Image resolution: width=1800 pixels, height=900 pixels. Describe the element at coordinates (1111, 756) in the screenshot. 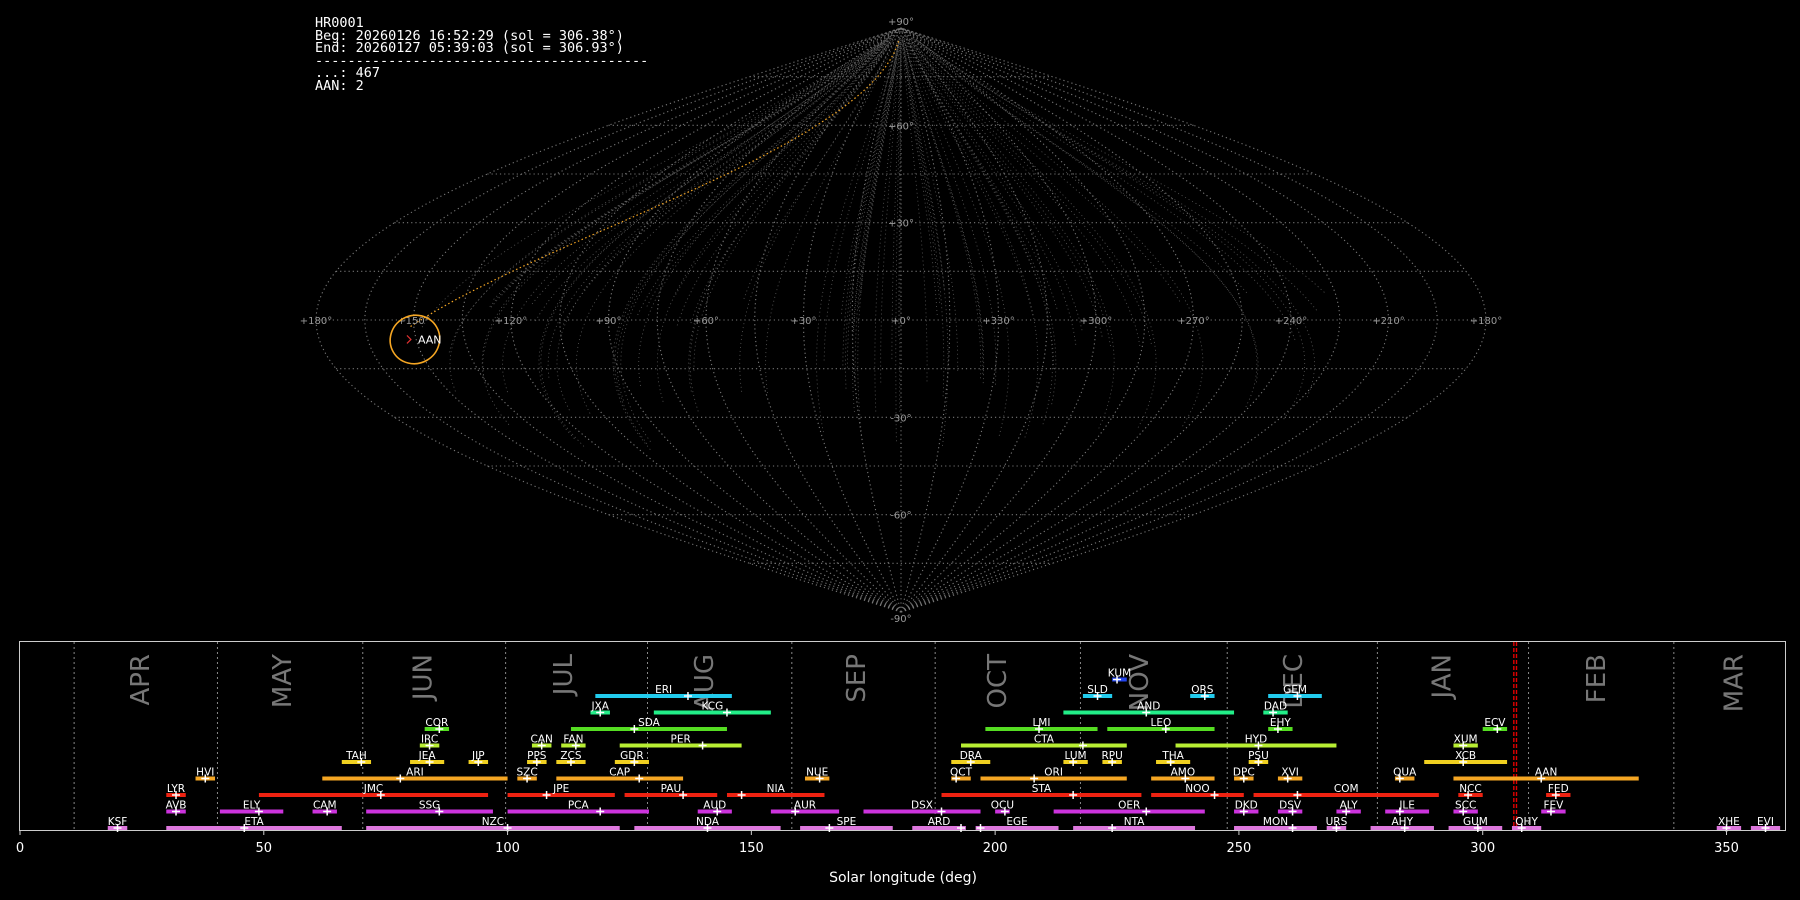

I see `shower-label: RPU` at that location.